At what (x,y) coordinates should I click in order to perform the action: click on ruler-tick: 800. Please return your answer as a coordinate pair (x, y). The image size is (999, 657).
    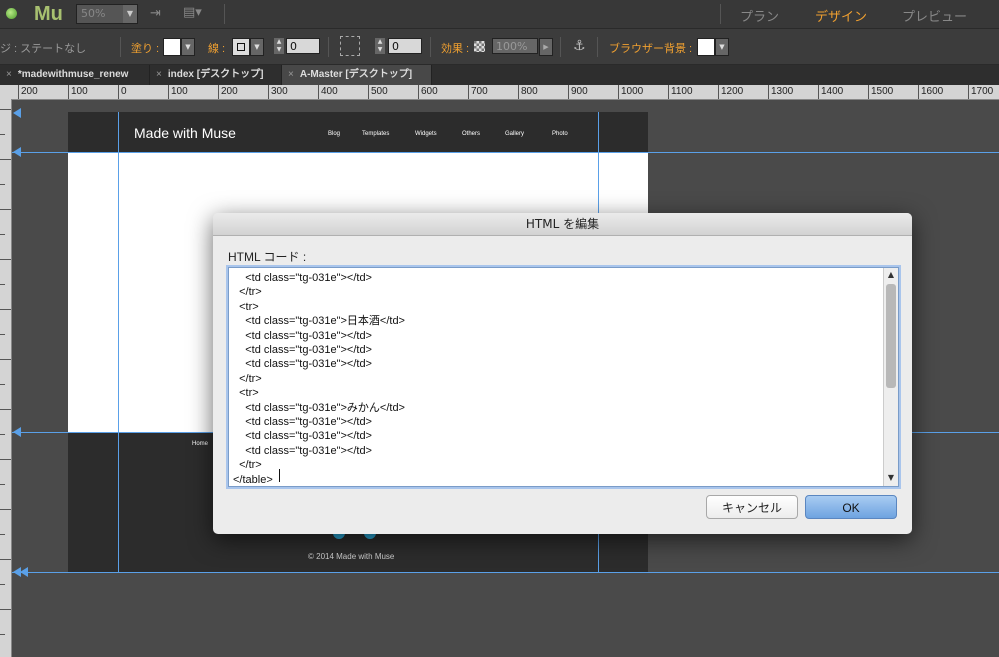
    Looking at the image, I should click on (528, 92).